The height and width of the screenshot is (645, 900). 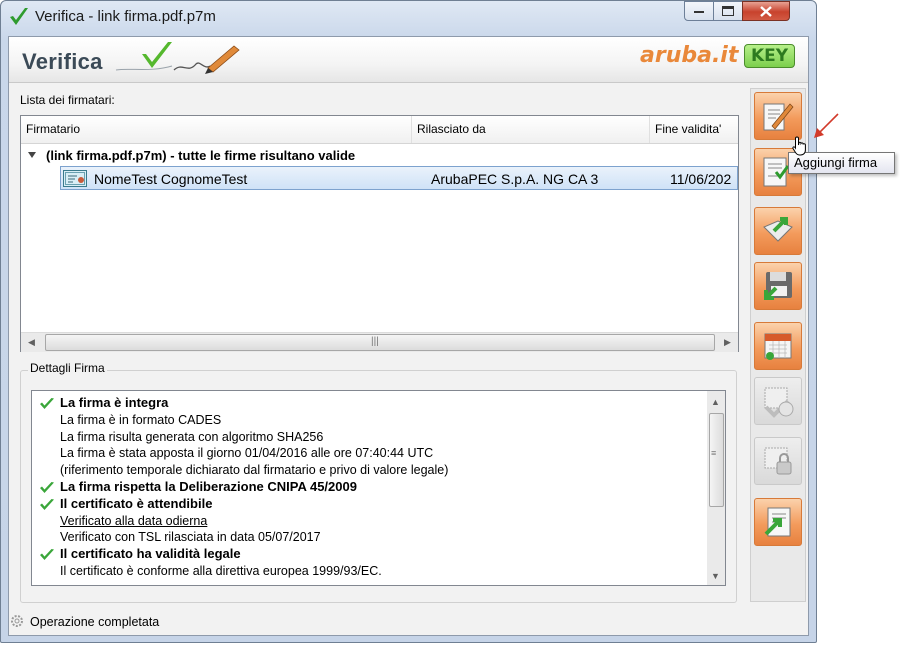 I want to click on window-title: Verifica - link firma.pdf.p7m, so click(x=125, y=16).